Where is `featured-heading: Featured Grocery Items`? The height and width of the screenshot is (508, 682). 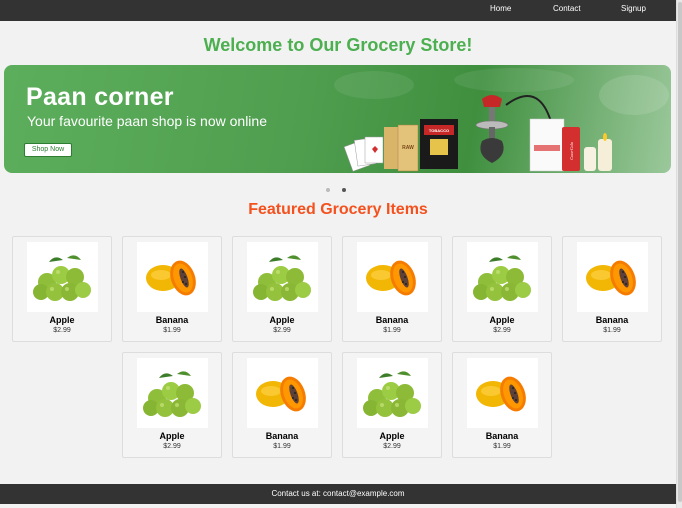
featured-heading: Featured Grocery Items is located at coordinates (338, 209).